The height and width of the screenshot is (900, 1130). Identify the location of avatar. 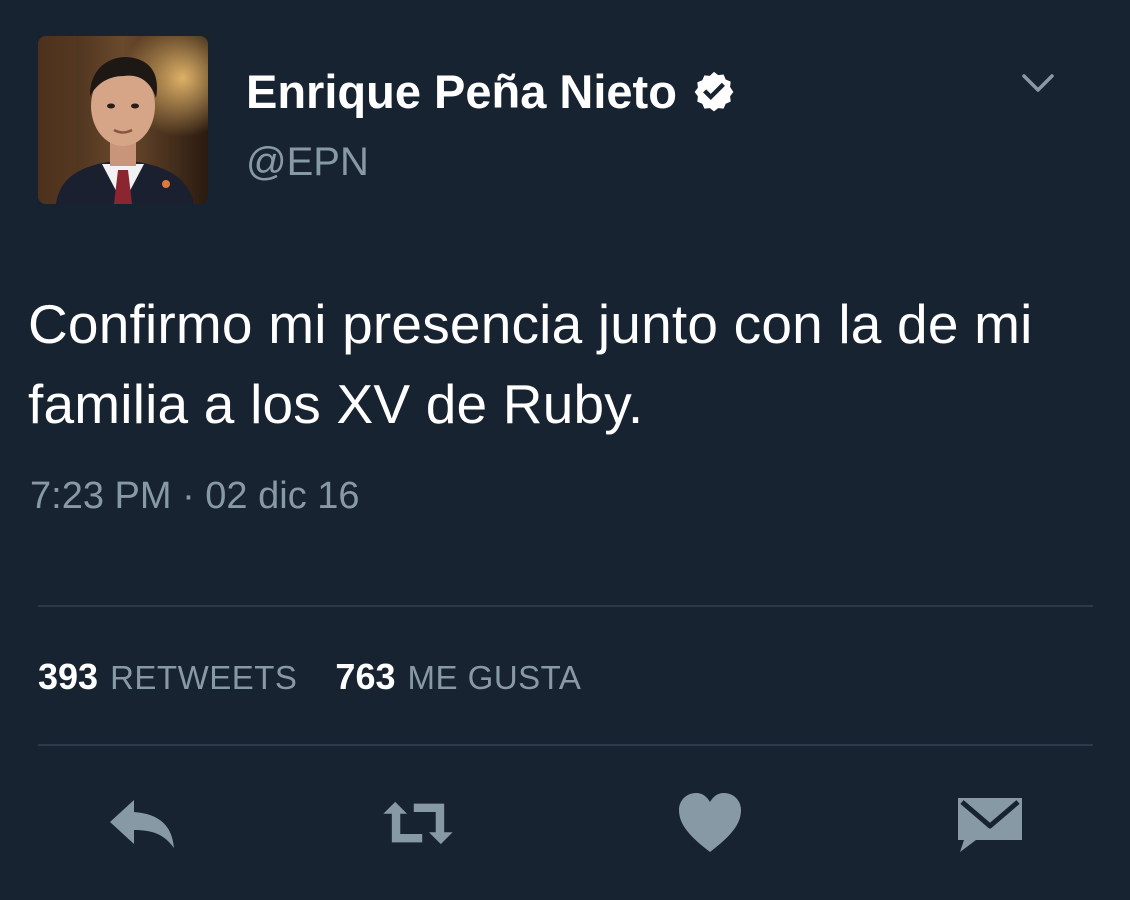
(123, 120).